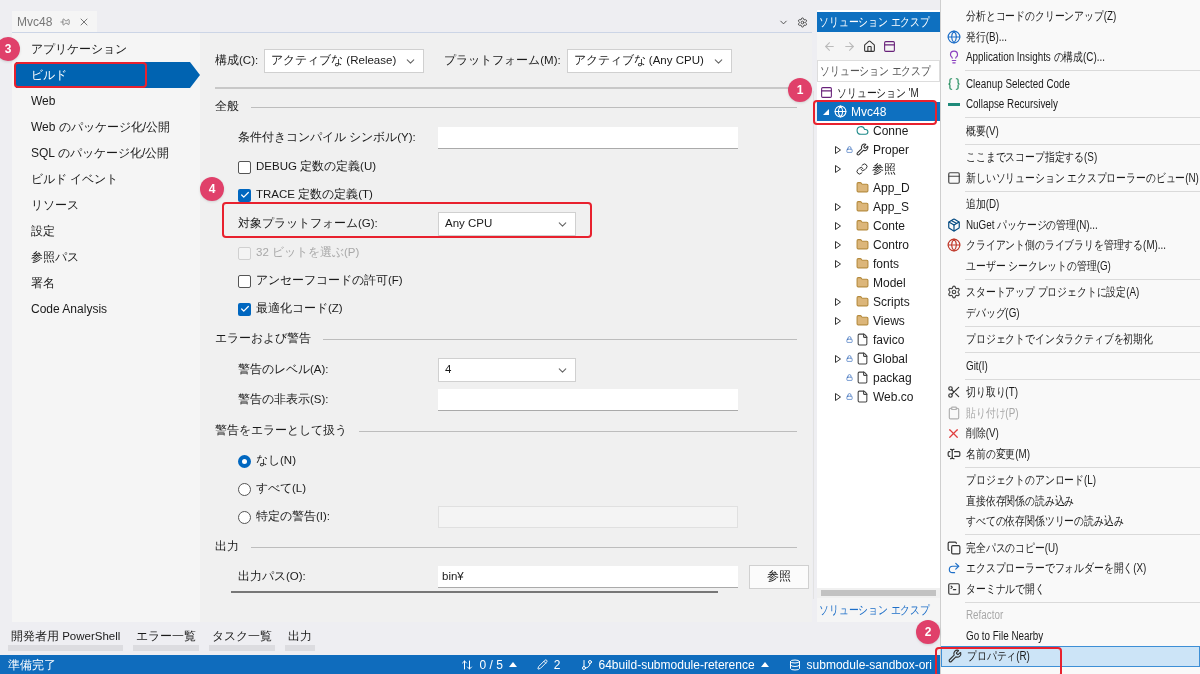 This screenshot has width=1200, height=674. I want to click on tree-item: Web.co, so click(878, 396).